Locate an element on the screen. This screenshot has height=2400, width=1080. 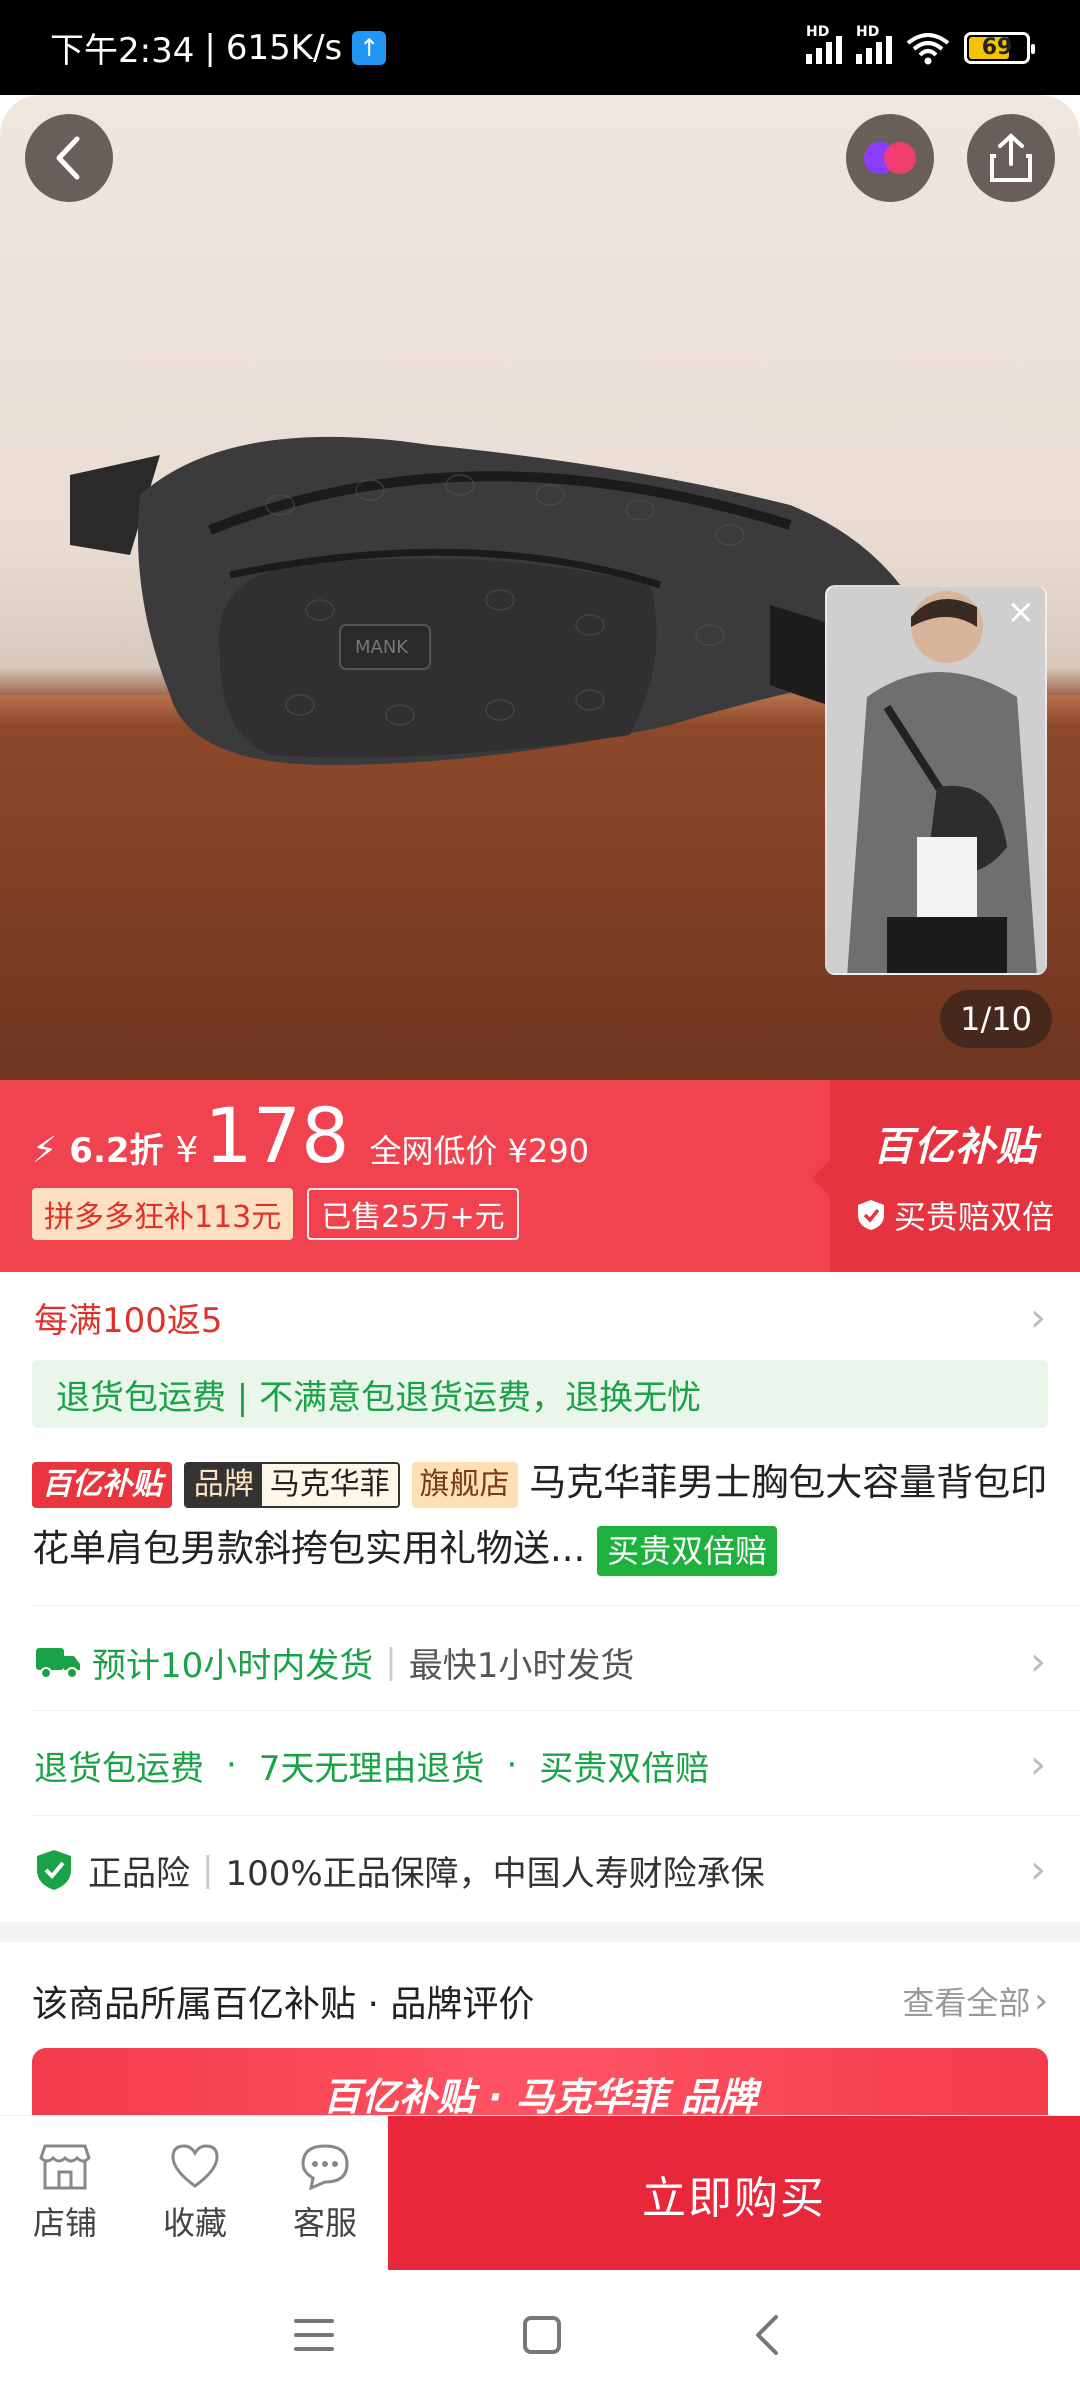
shop-label: 店铺 is located at coordinates (64, 2223).